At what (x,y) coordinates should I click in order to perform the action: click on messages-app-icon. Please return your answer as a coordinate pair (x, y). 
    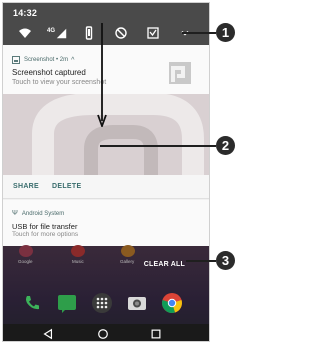
    Looking at the image, I should click on (67, 303).